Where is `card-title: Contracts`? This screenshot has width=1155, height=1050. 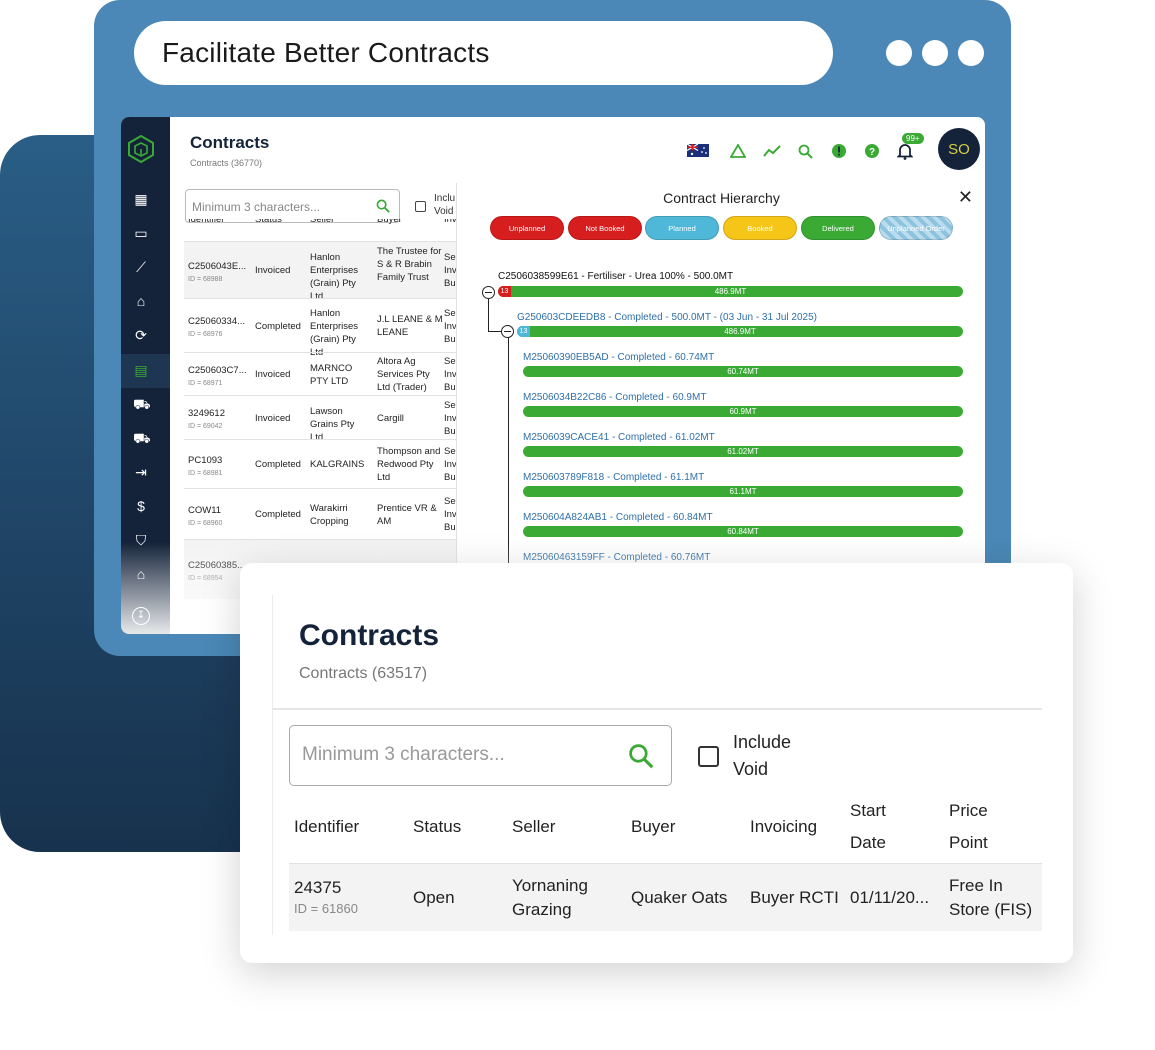 card-title: Contracts is located at coordinates (369, 635).